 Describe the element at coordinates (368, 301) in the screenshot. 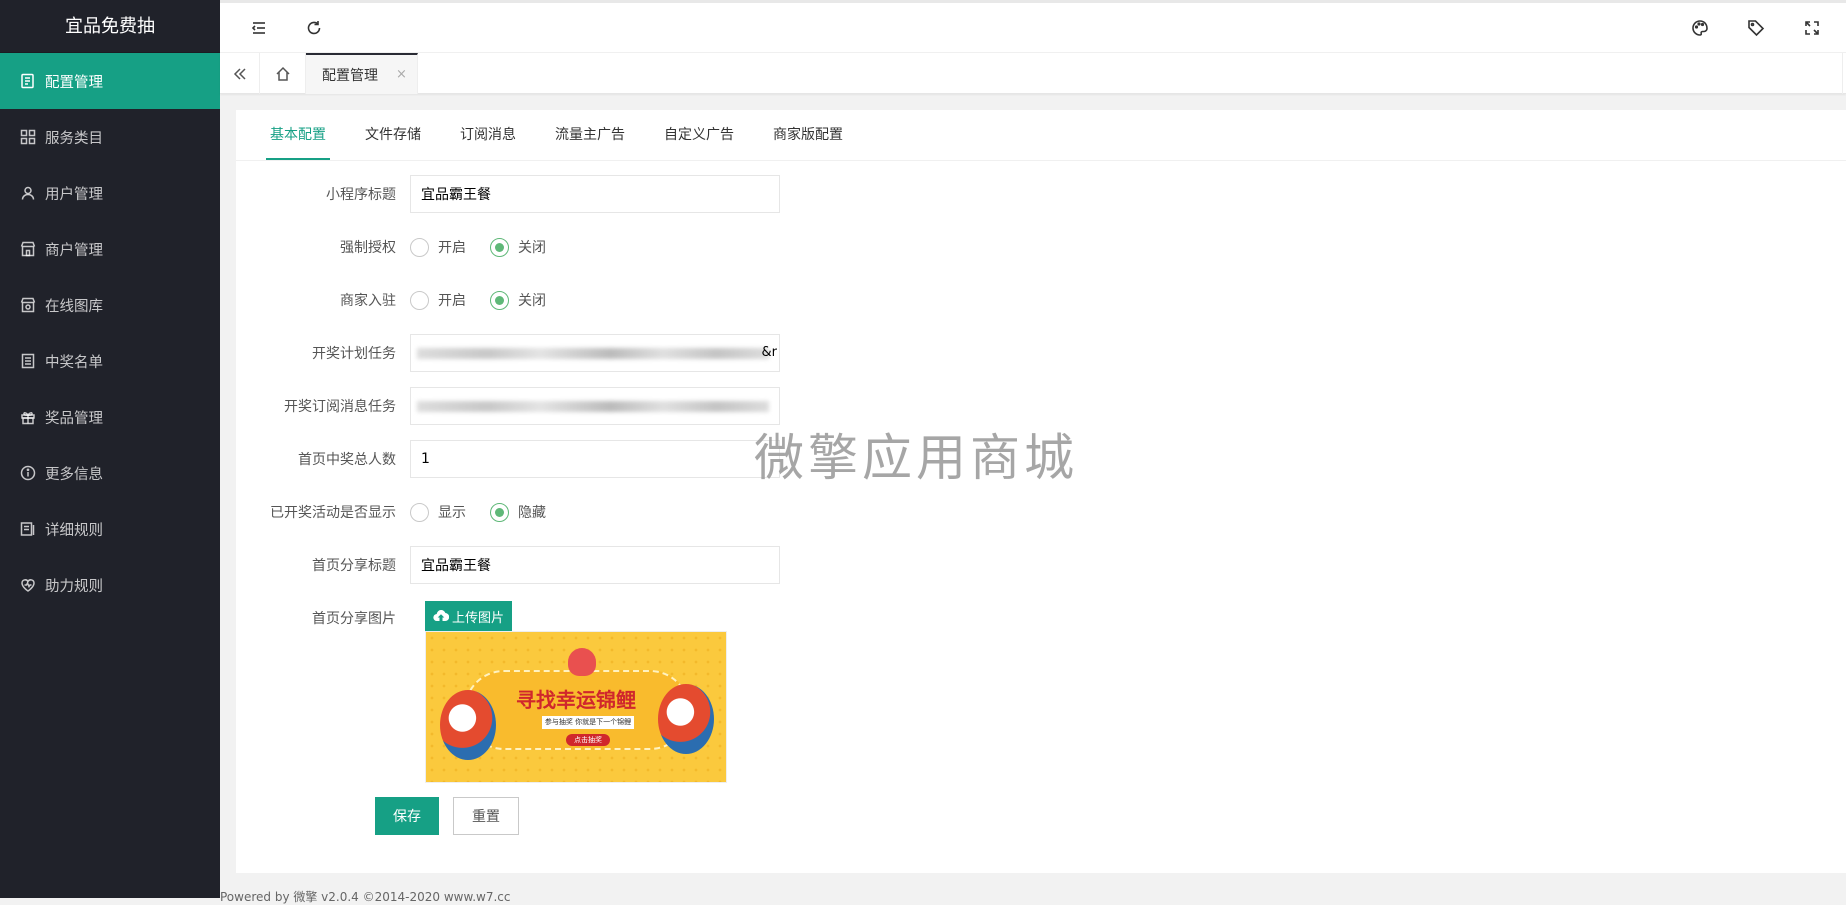

I see `merchant-join-label: 商家入驻` at that location.